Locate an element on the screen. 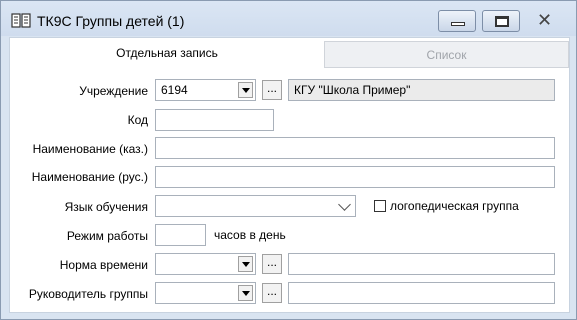 This screenshot has width=577, height=320. group-leader-text-field is located at coordinates (421, 293).